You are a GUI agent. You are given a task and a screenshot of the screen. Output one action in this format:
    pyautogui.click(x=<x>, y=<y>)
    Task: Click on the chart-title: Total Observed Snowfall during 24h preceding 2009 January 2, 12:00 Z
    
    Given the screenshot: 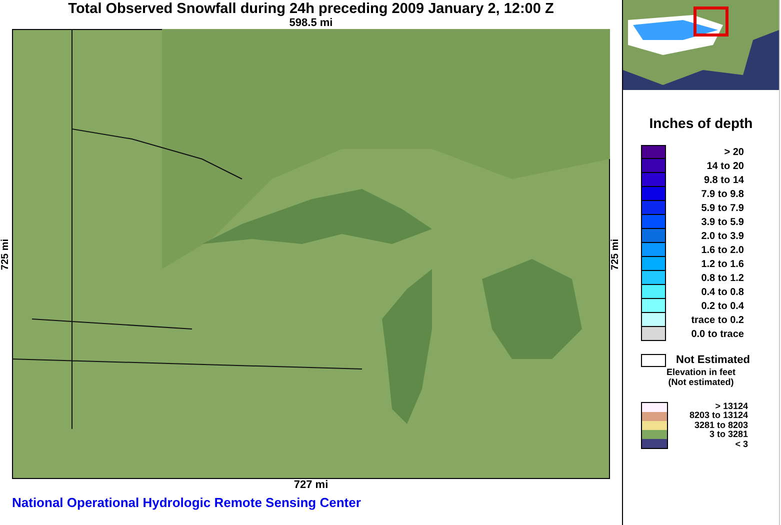 What is the action you would take?
    pyautogui.click(x=311, y=9)
    